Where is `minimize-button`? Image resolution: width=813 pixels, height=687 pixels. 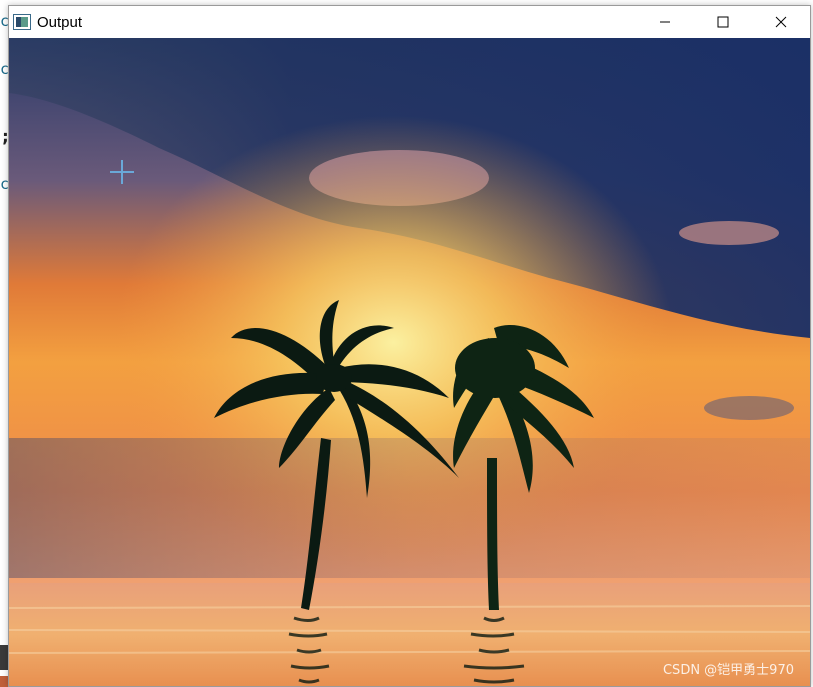 minimize-button is located at coordinates (665, 22).